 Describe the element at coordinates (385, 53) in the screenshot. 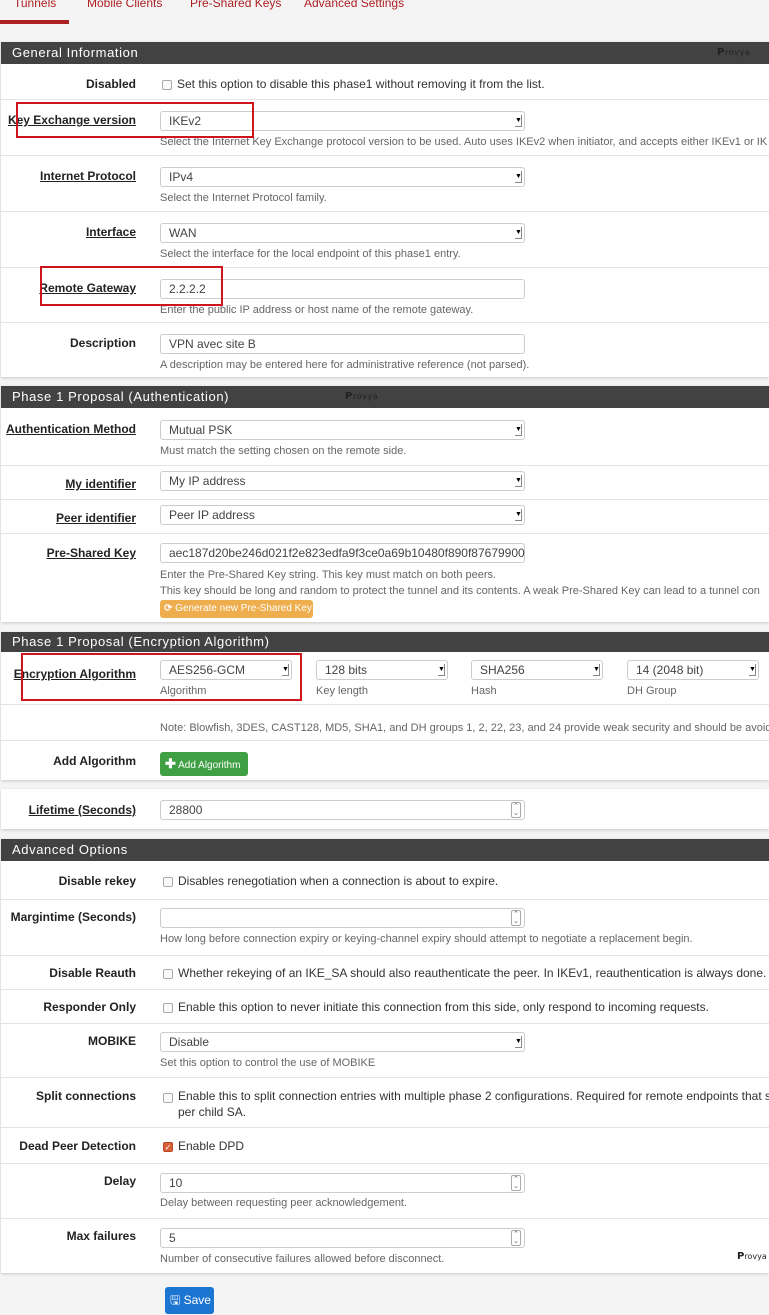

I see `panel-heading: General Information Provya` at that location.